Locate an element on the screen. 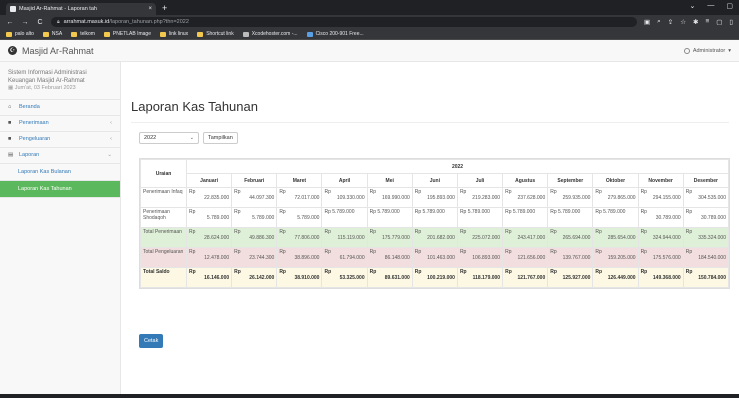 The image size is (739, 398). table-cell: Rp 195.893.000 is located at coordinates (434, 197).